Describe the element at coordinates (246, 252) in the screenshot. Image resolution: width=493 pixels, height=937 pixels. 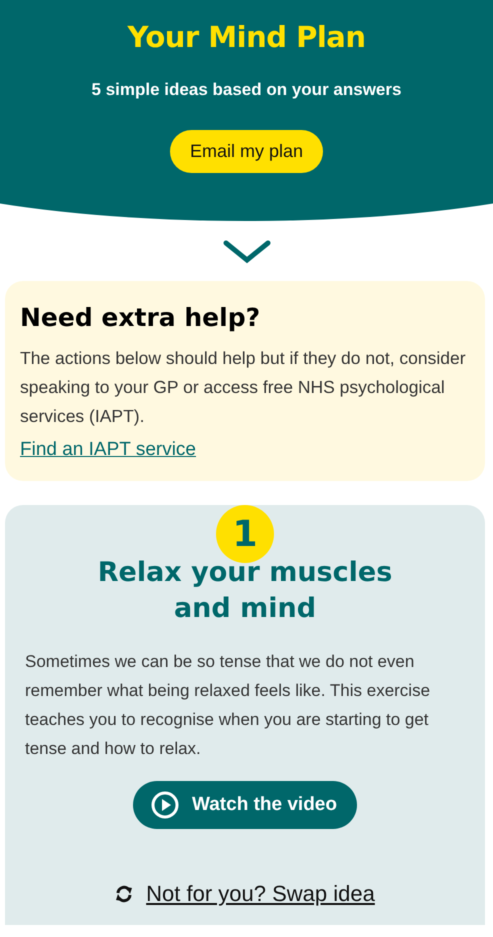
I see `chevron-down-icon` at that location.